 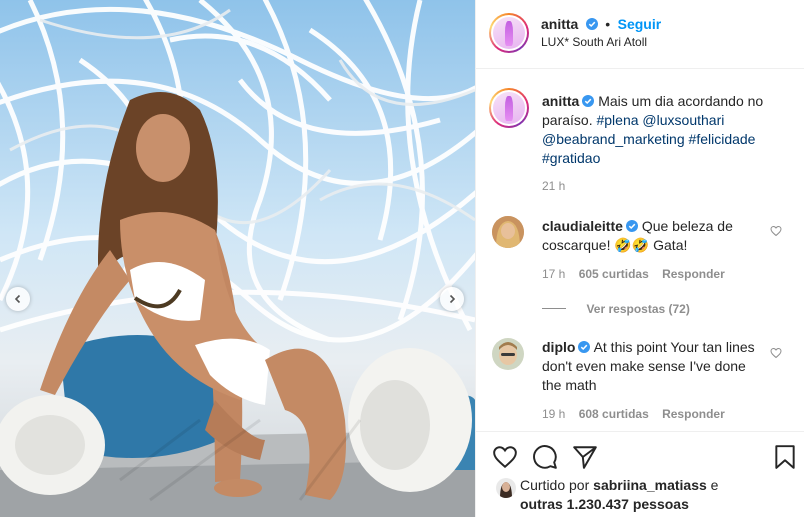 I want to click on commenter-username: diplo, so click(x=558, y=347).